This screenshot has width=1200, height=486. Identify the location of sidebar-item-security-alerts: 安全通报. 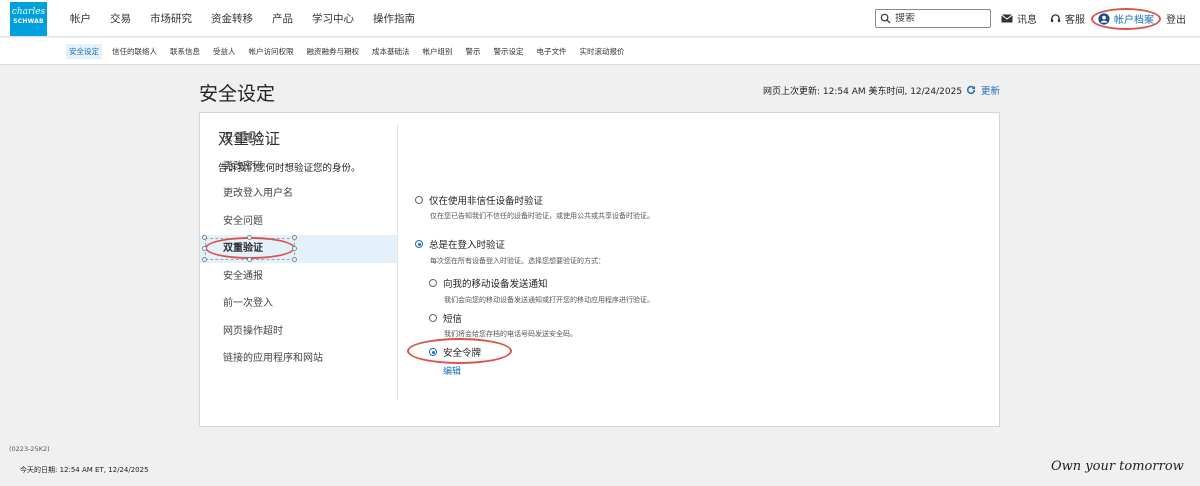
(299, 277).